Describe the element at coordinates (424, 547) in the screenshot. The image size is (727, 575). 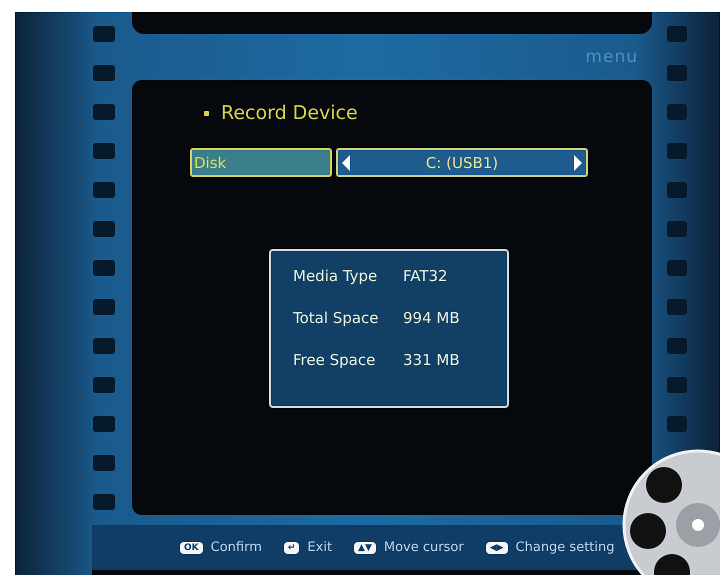
I see `hint-label: Move cursor` at that location.